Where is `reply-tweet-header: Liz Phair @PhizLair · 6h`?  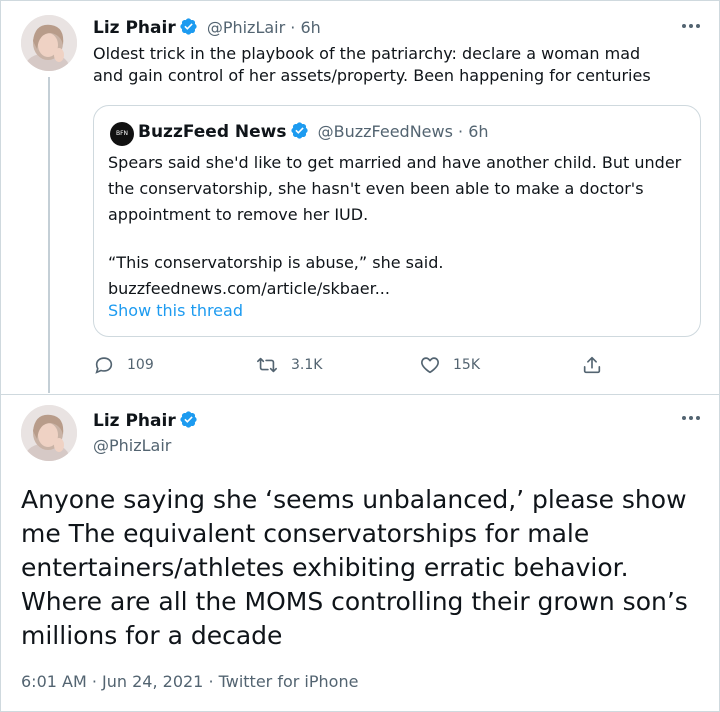 reply-tweet-header: Liz Phair @PhizLair · 6h is located at coordinates (207, 27).